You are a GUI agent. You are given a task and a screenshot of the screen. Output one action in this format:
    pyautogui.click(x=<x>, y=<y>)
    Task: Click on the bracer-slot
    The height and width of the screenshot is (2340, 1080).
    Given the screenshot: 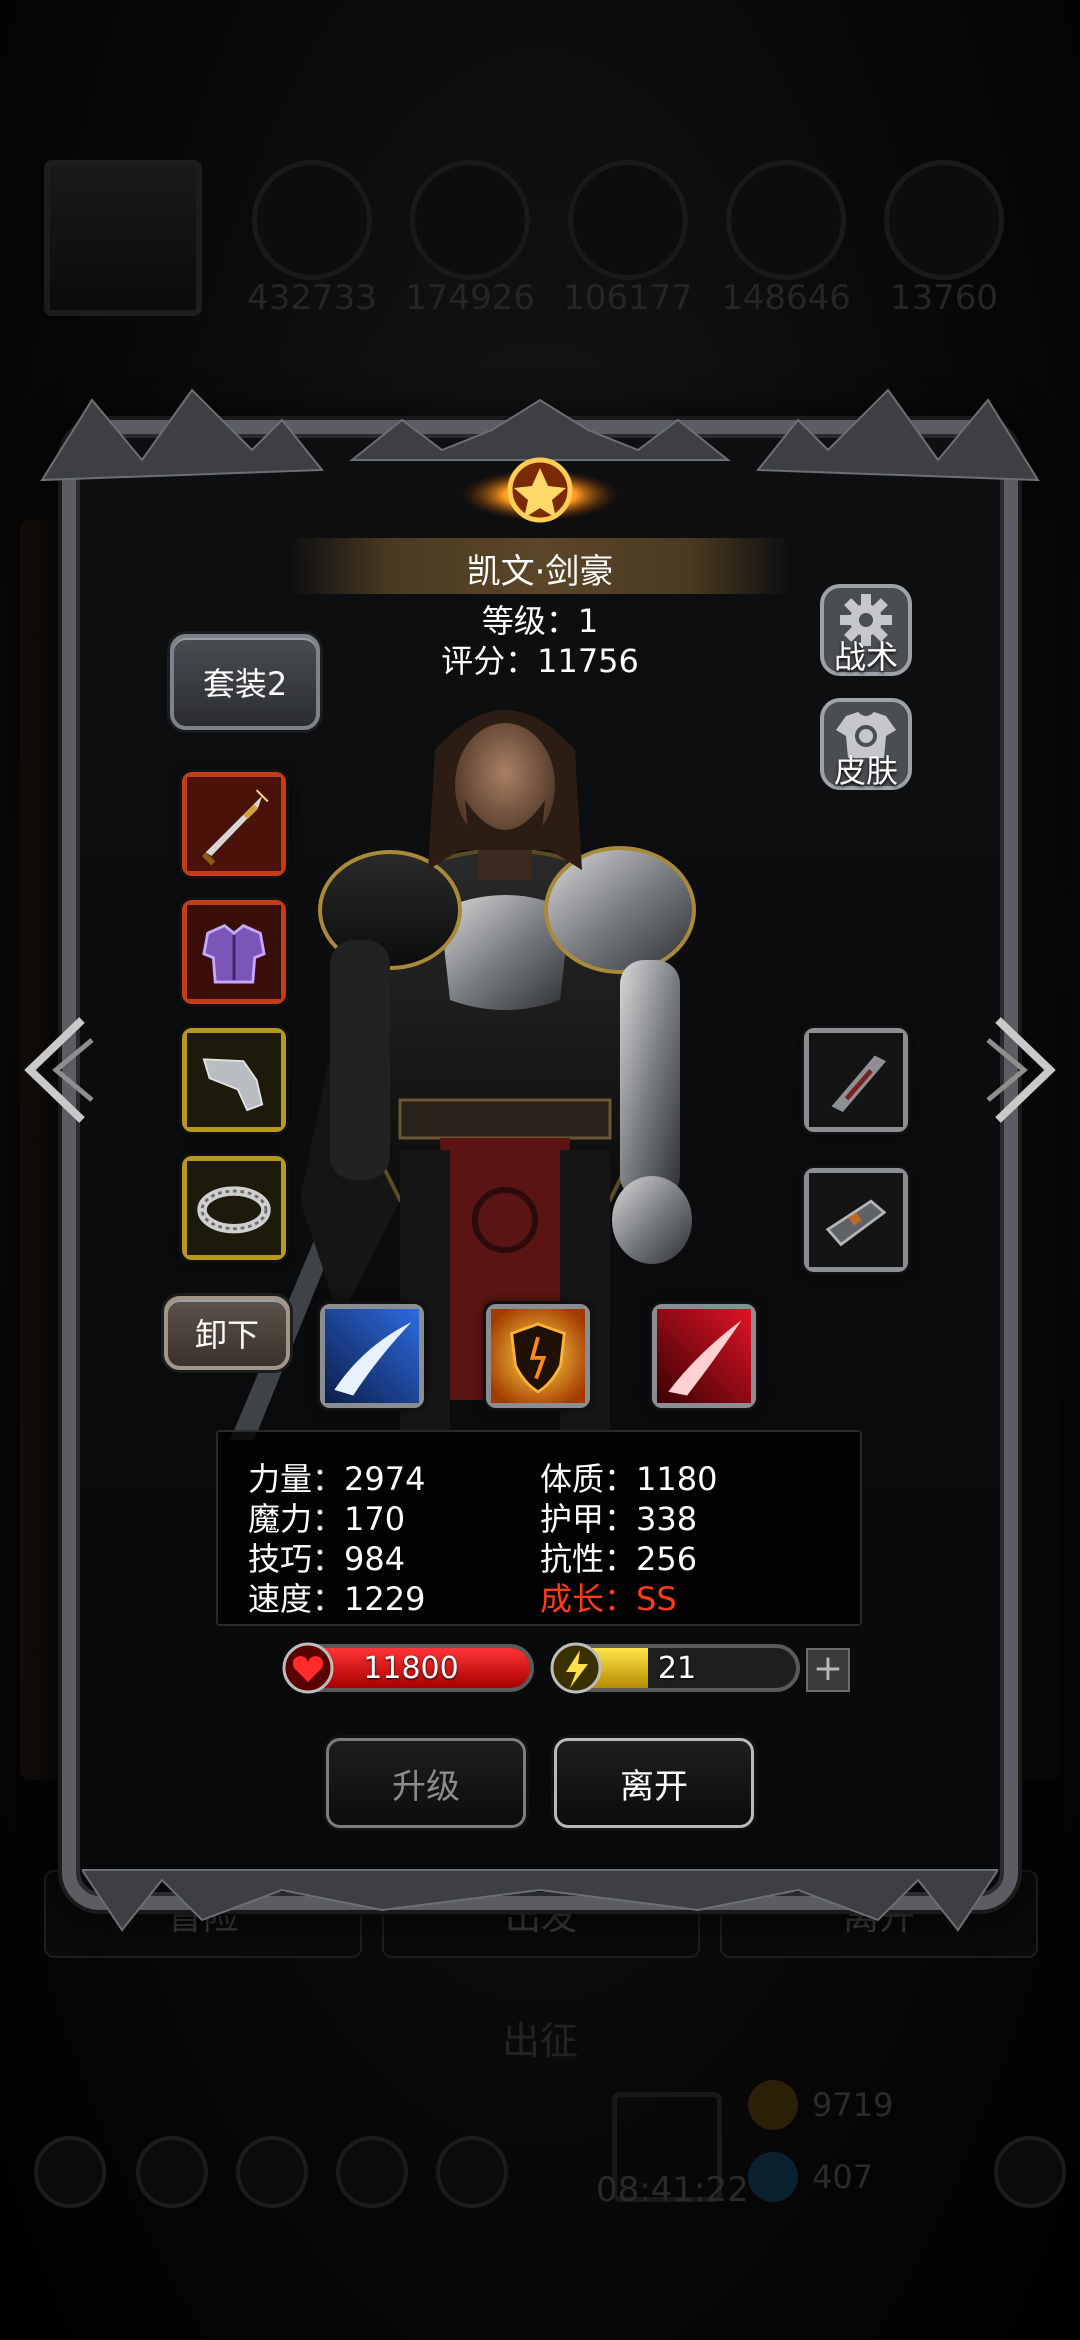 What is the action you would take?
    pyautogui.click(x=856, y=1220)
    